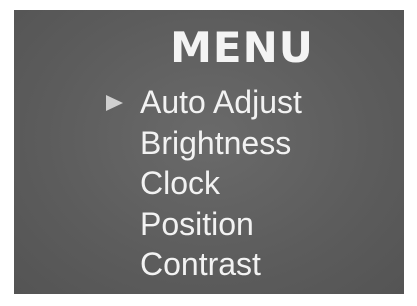  Describe the element at coordinates (242, 47) in the screenshot. I see `menu-title: MENU` at that location.